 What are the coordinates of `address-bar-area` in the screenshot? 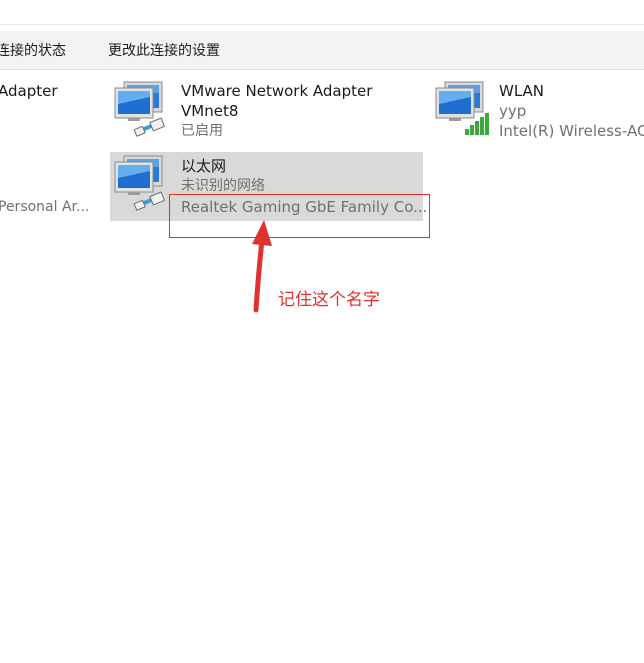 It's located at (322, 12).